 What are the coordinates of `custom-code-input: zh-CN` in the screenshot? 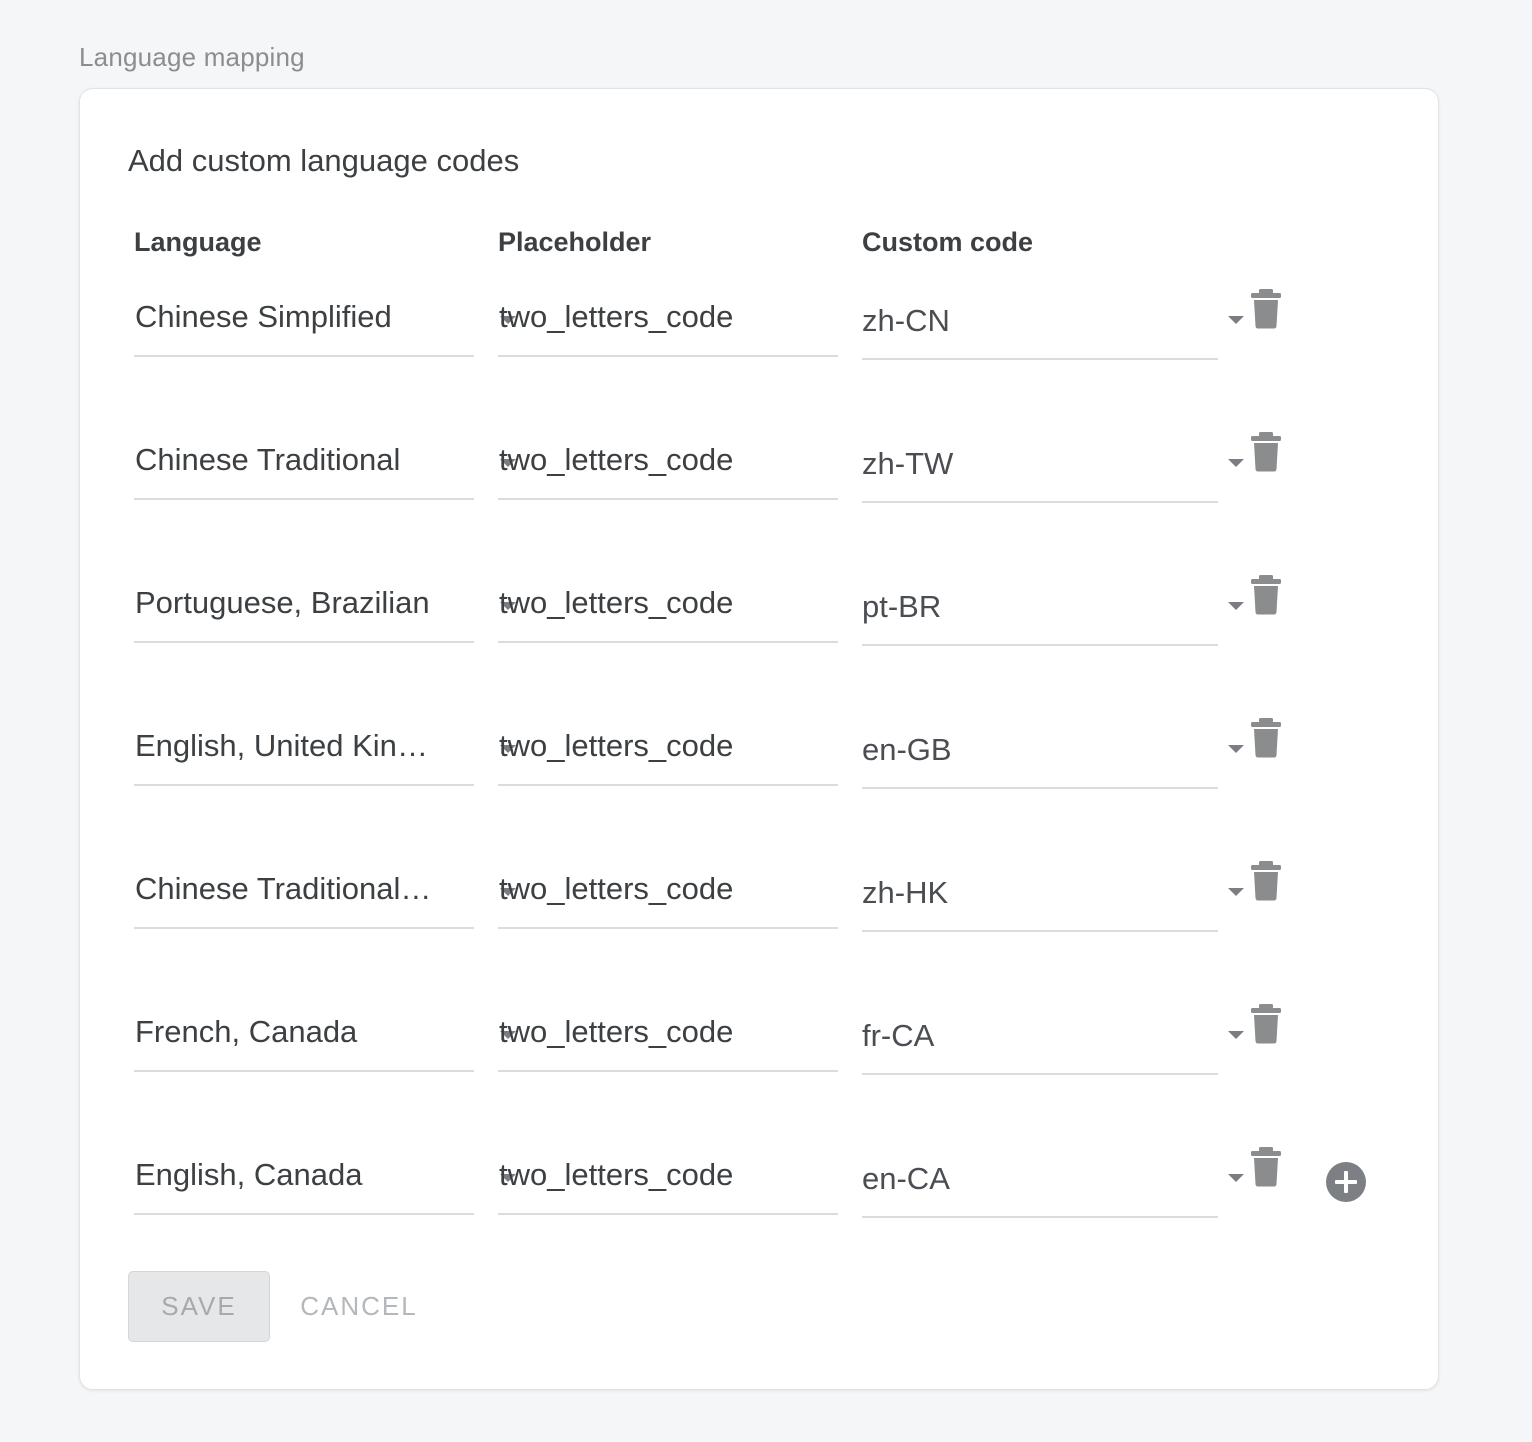 It's located at (1040, 322).